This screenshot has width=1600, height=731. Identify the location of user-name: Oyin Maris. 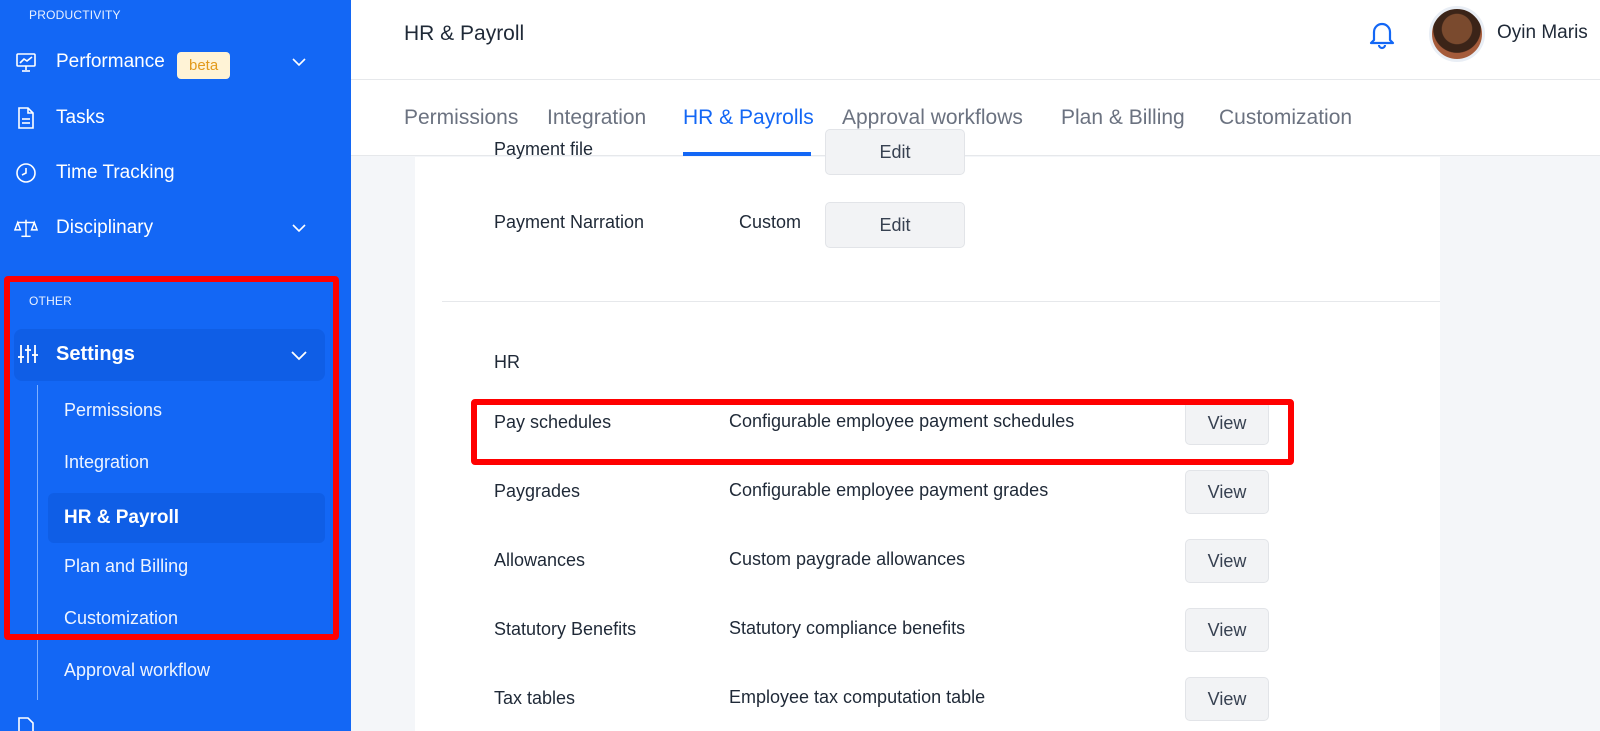
(1542, 33).